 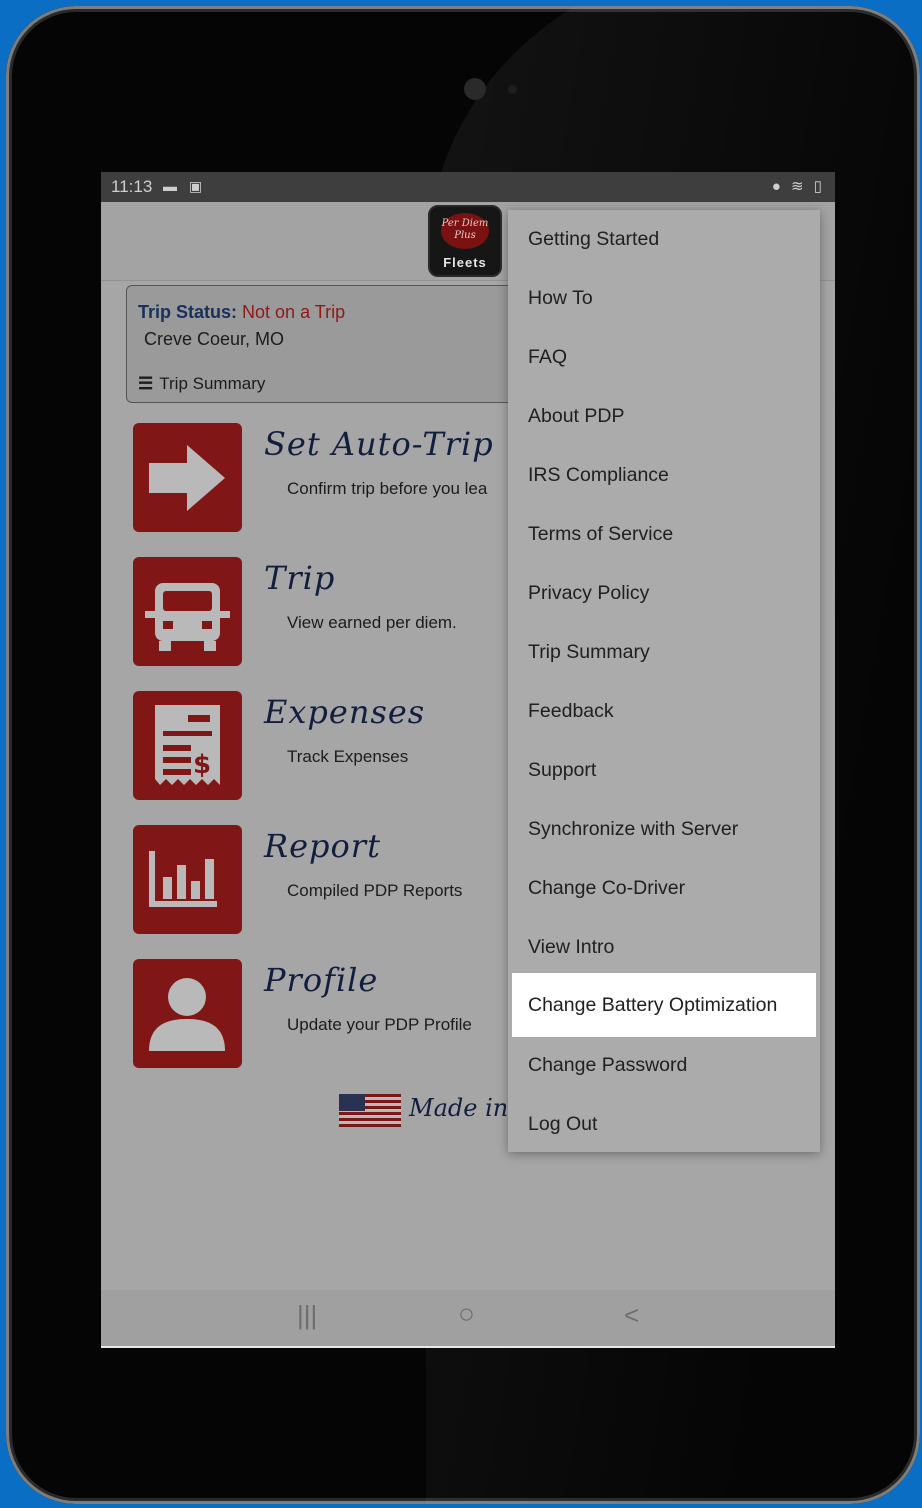 I want to click on feature-description: Confirm trip before you lea, so click(x=387, y=488).